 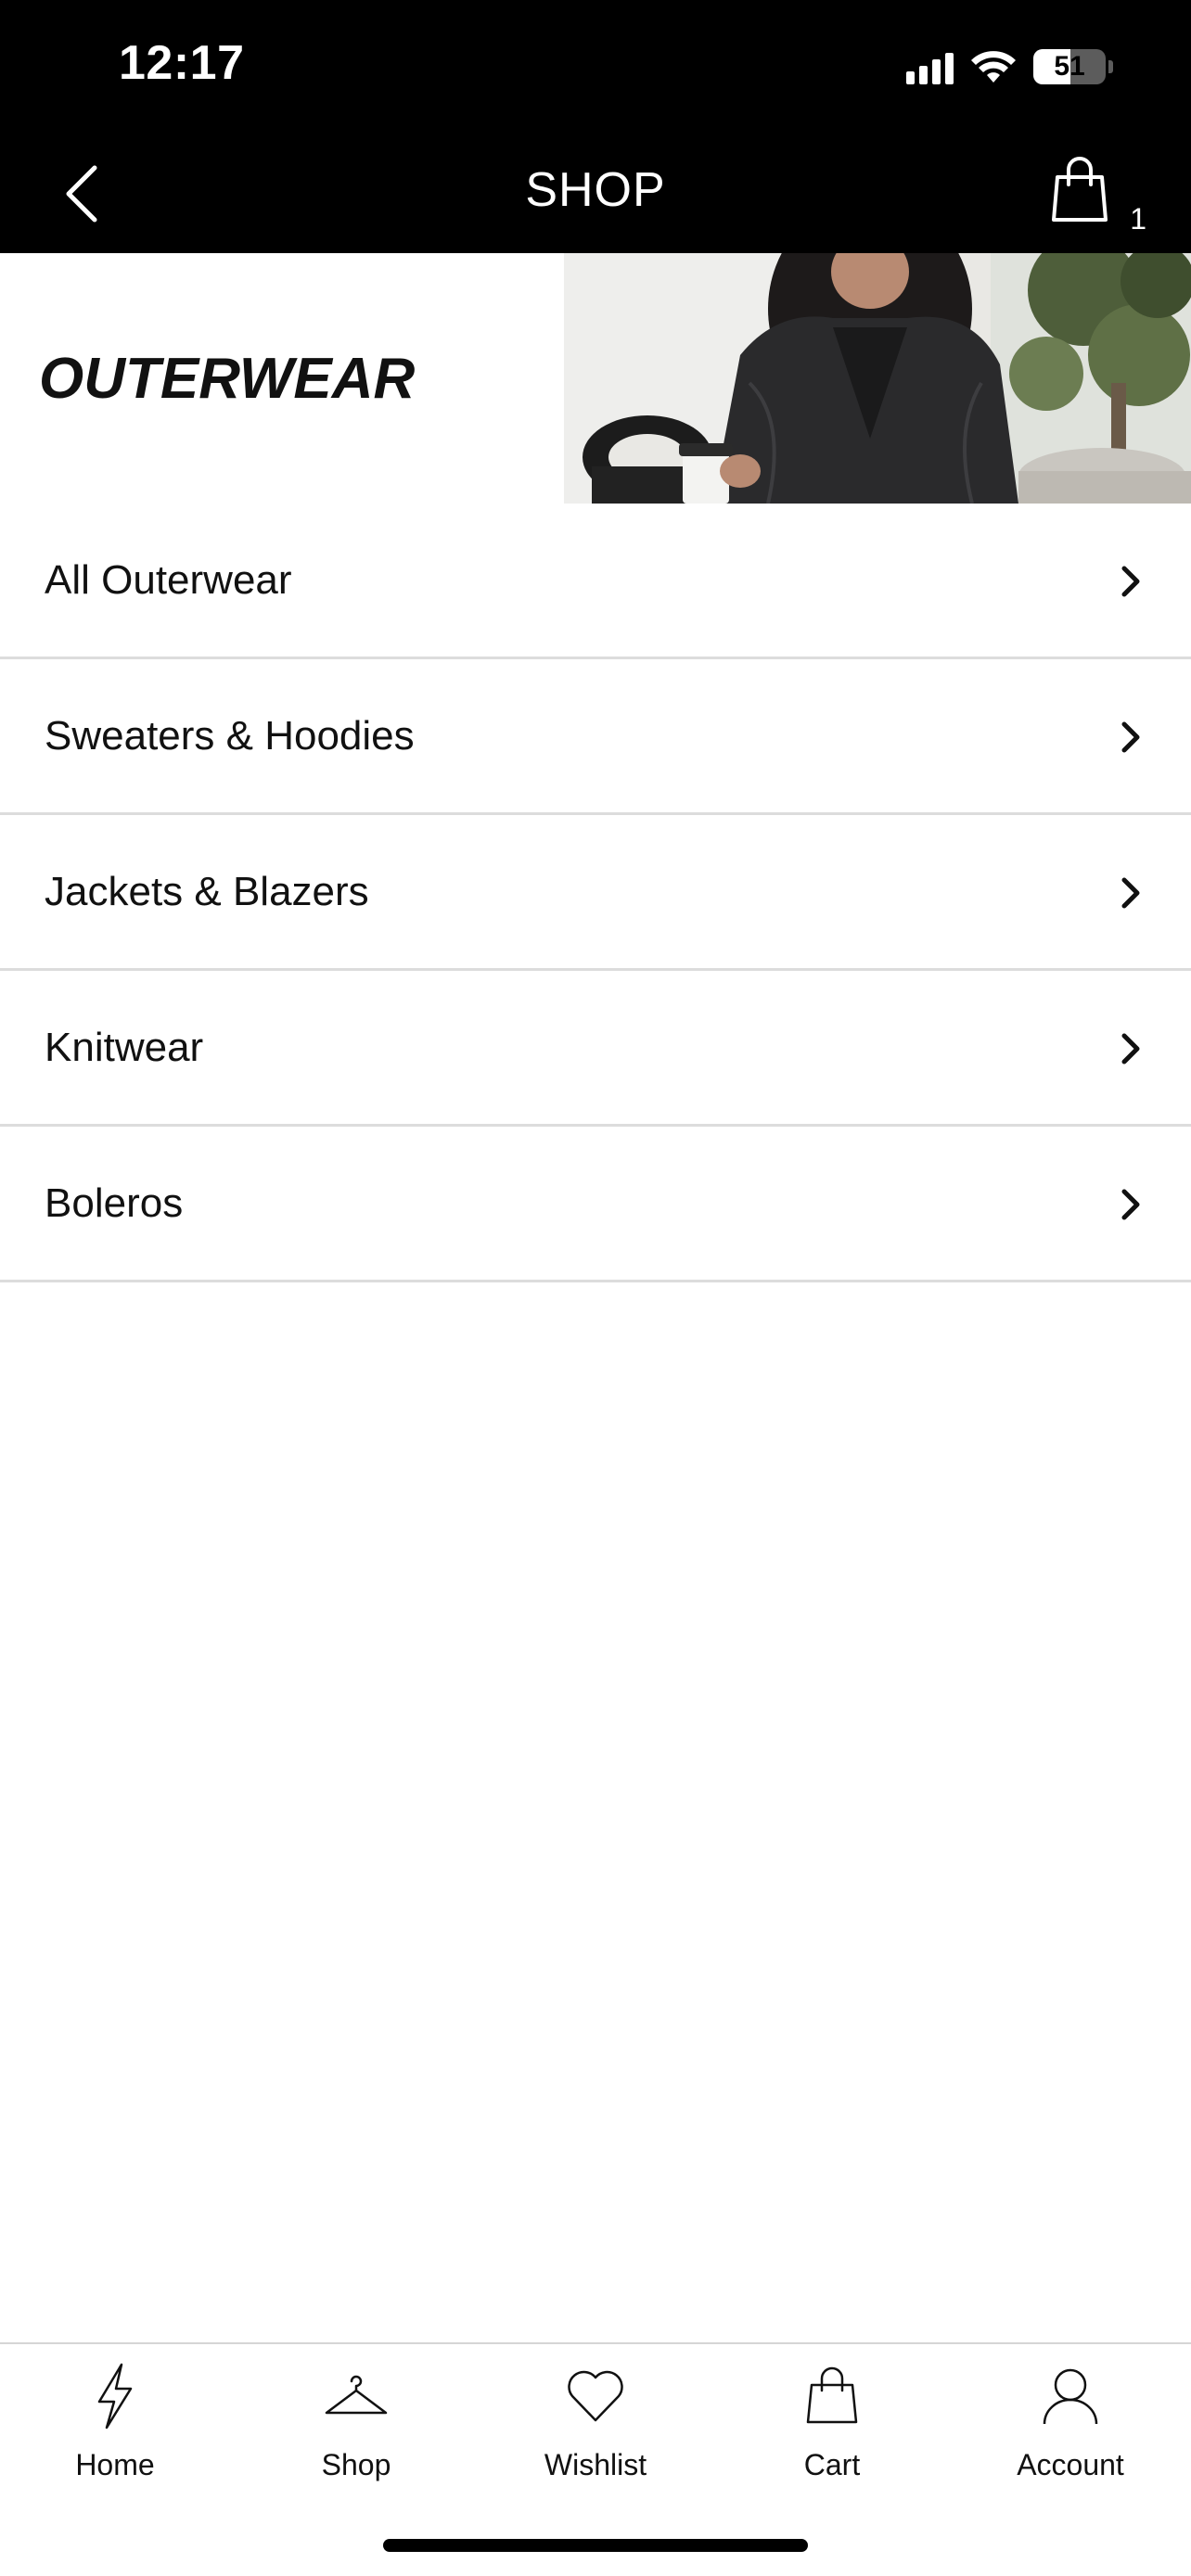 I want to click on tab-shop: Shop, so click(x=356, y=2433).